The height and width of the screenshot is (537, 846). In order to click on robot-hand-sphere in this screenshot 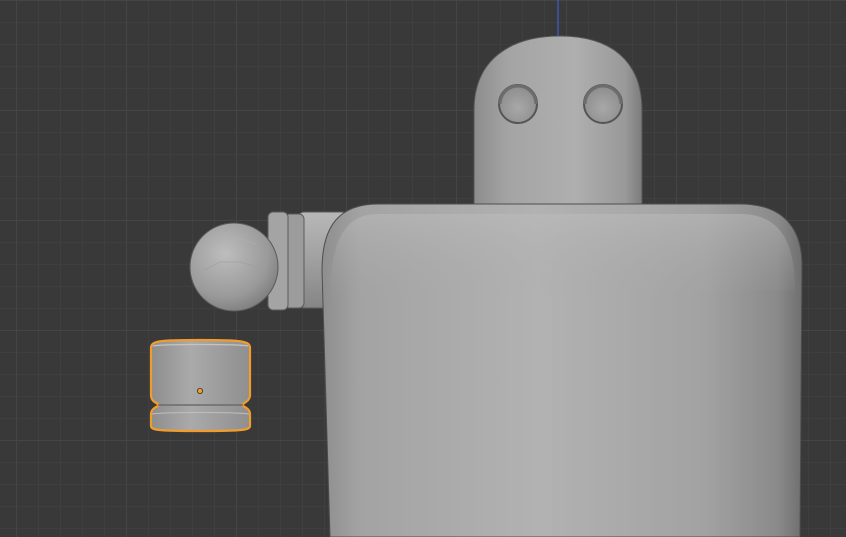, I will do `click(234, 267)`.